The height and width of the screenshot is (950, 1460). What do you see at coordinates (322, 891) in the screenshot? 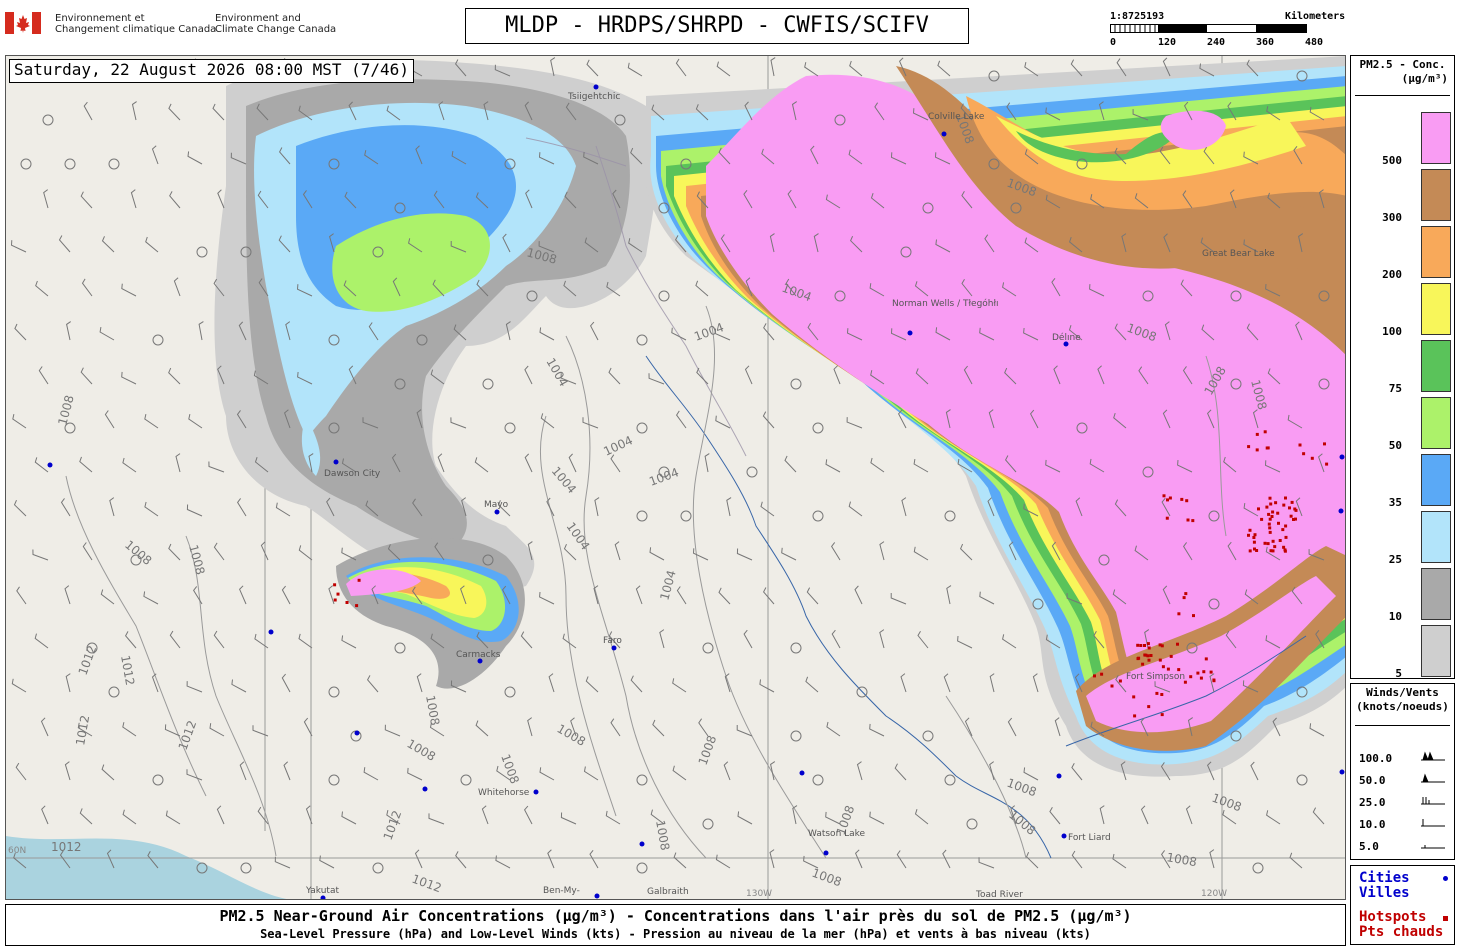
I see `label-yakutat: Yakutat` at bounding box center [322, 891].